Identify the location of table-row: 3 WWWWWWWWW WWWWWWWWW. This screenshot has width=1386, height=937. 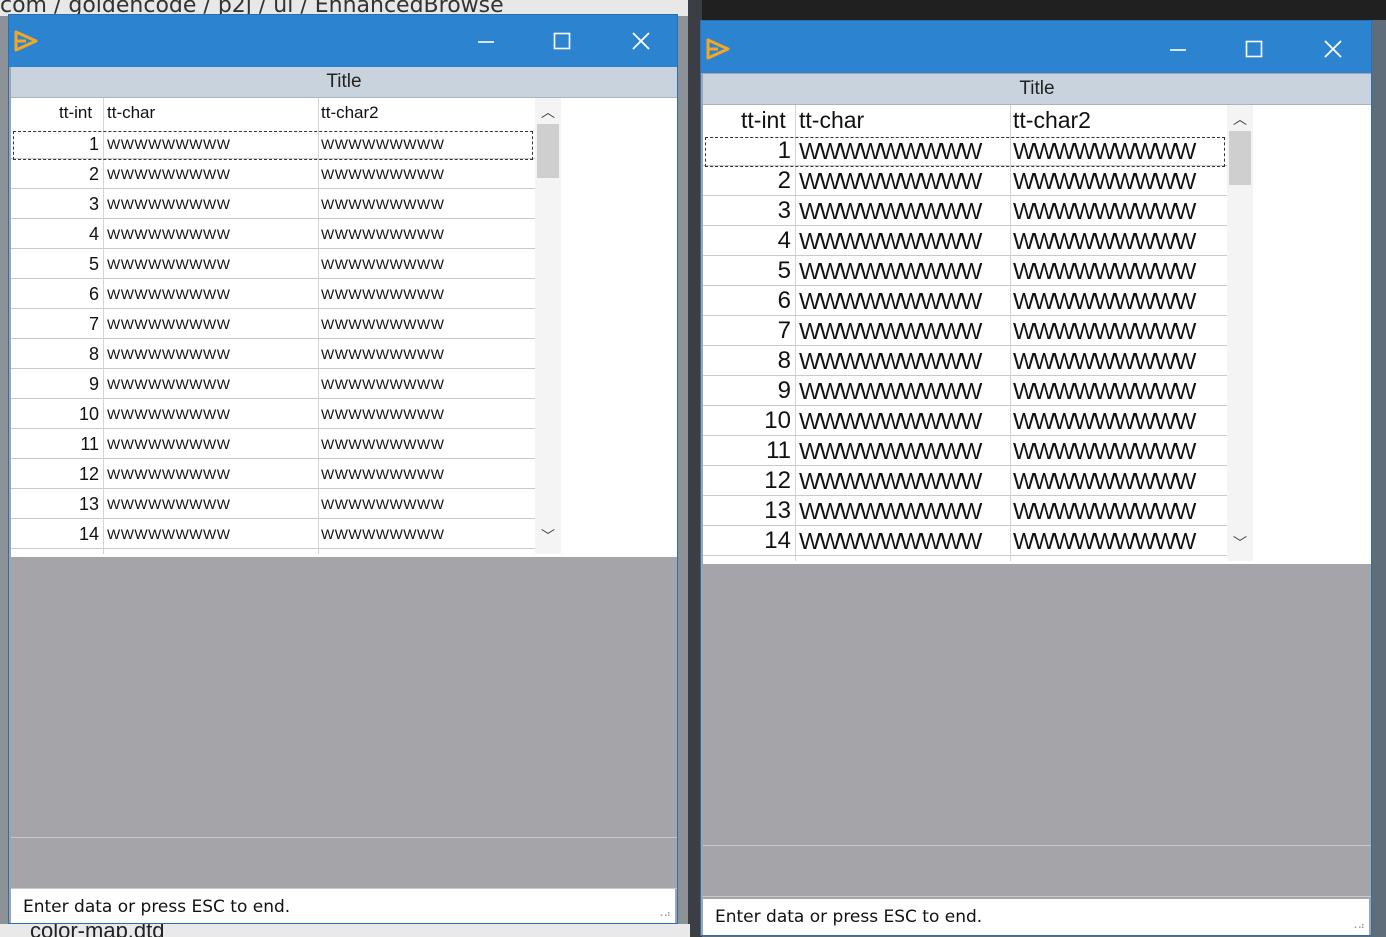
(273, 204).